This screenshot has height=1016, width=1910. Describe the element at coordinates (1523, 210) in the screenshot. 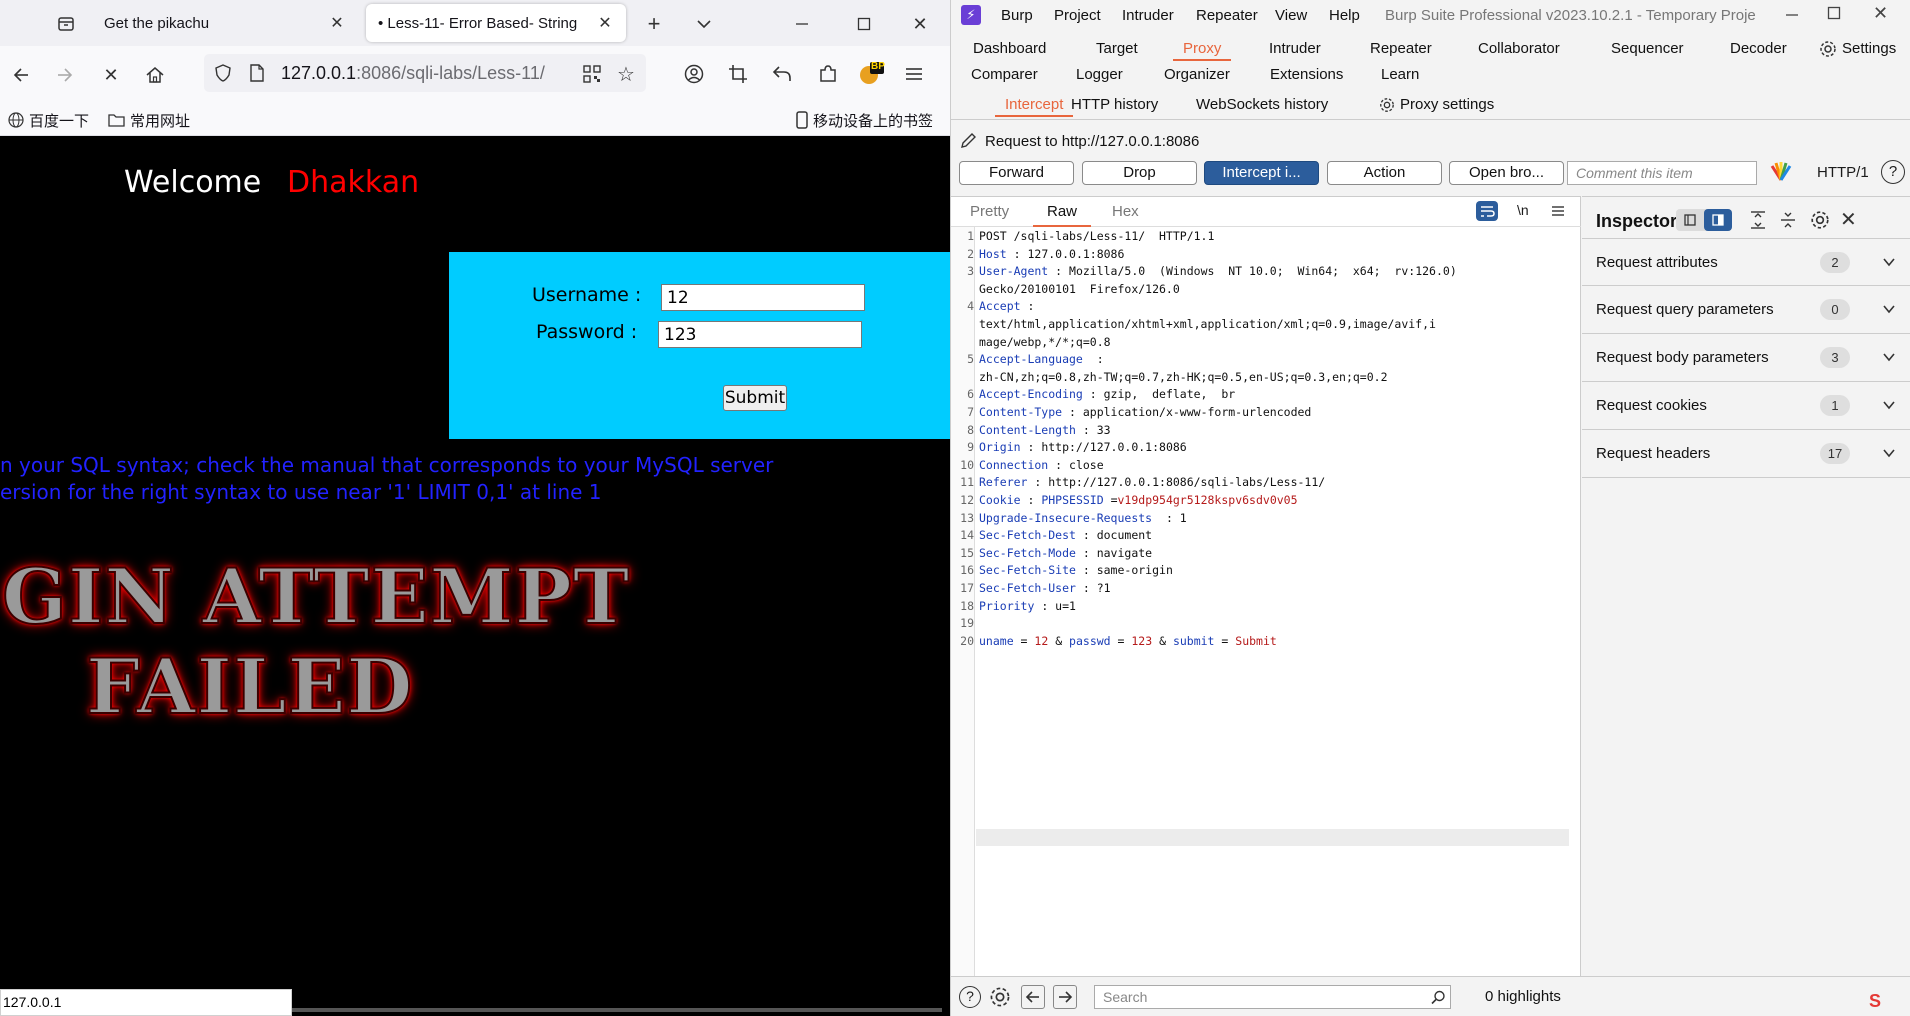

I see `newline-toggle: \n` at that location.